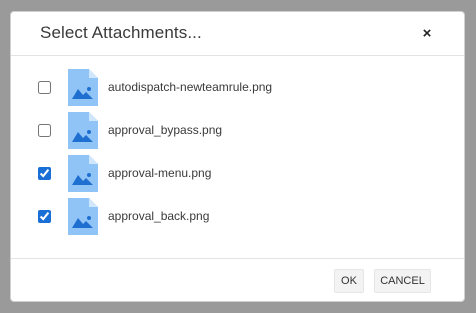 The width and height of the screenshot is (476, 313). I want to click on attachment-filename: approval_bypass.png, so click(165, 130).